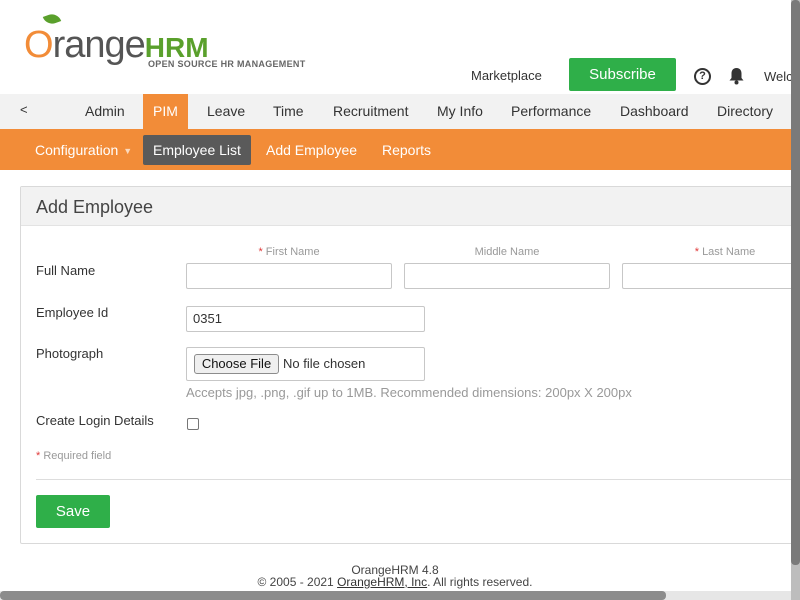  I want to click on menu-item-my-info: My Info, so click(460, 111).